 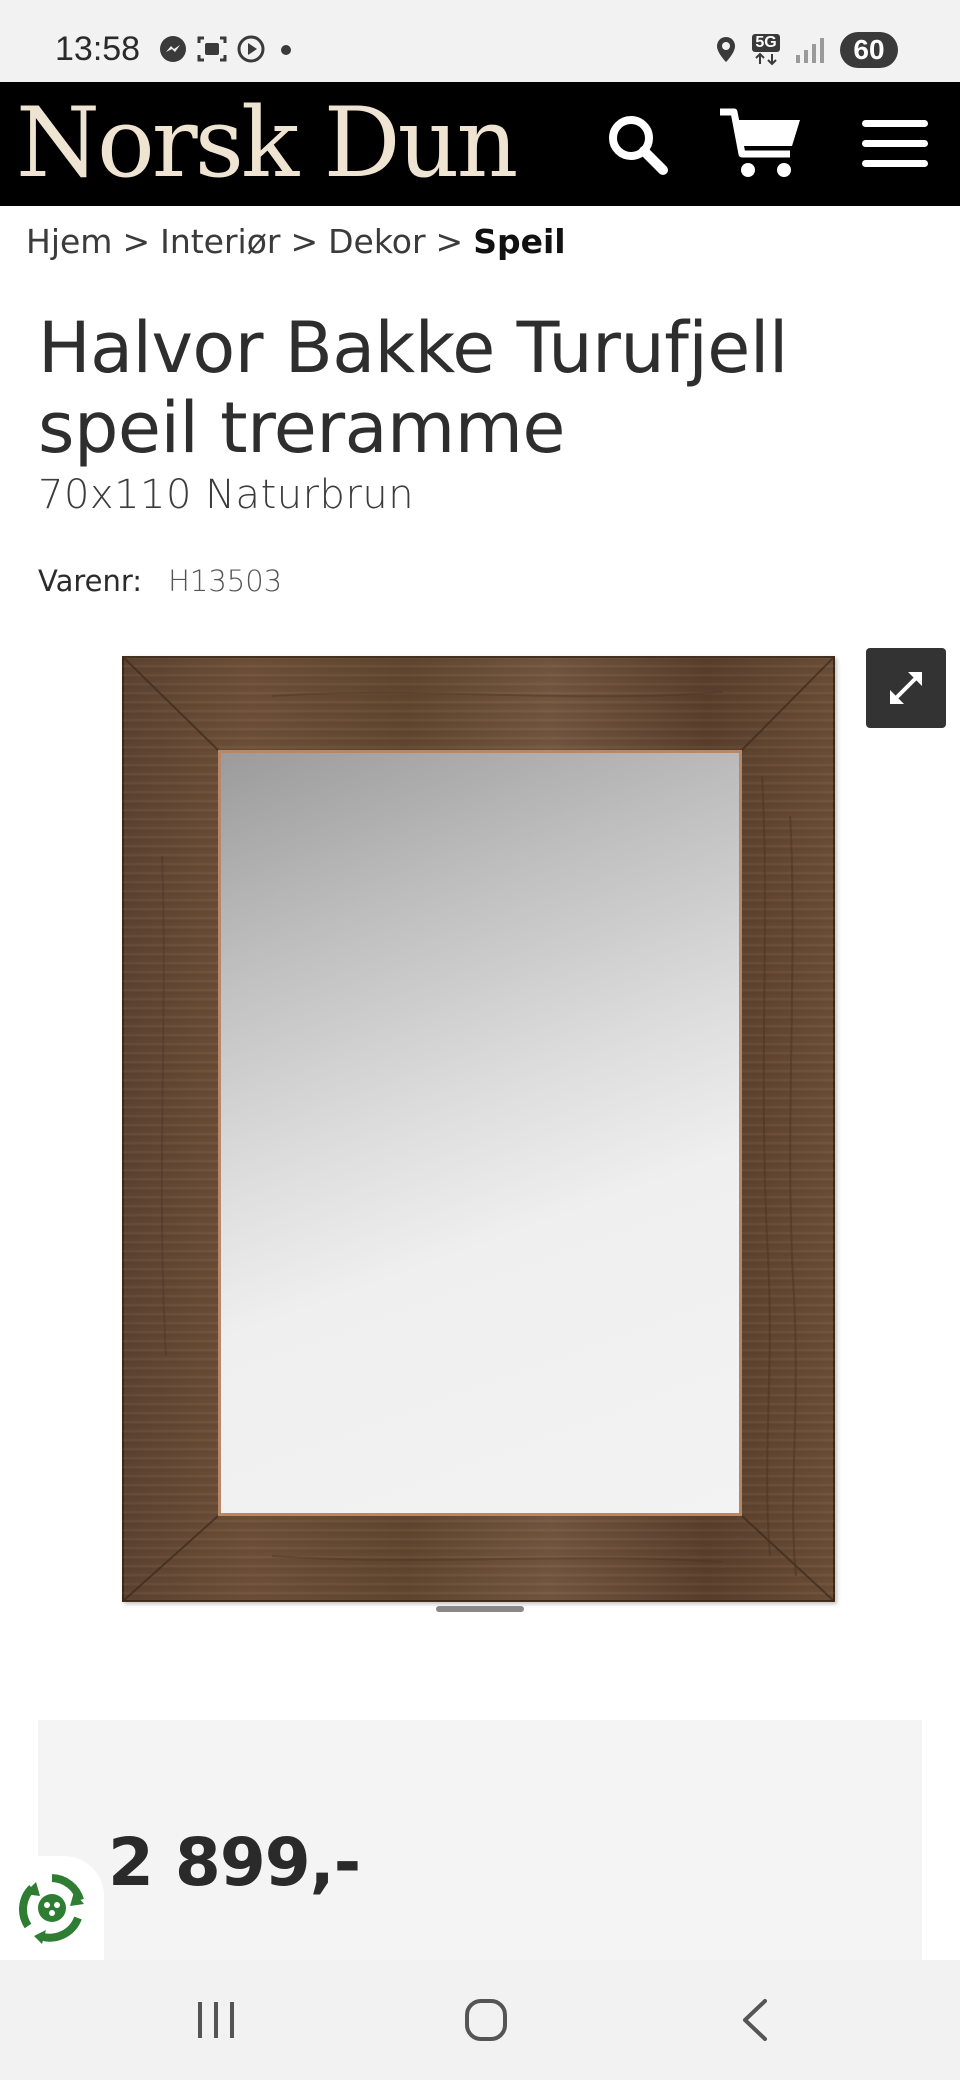 I want to click on sku-value: H13503, so click(x=225, y=581).